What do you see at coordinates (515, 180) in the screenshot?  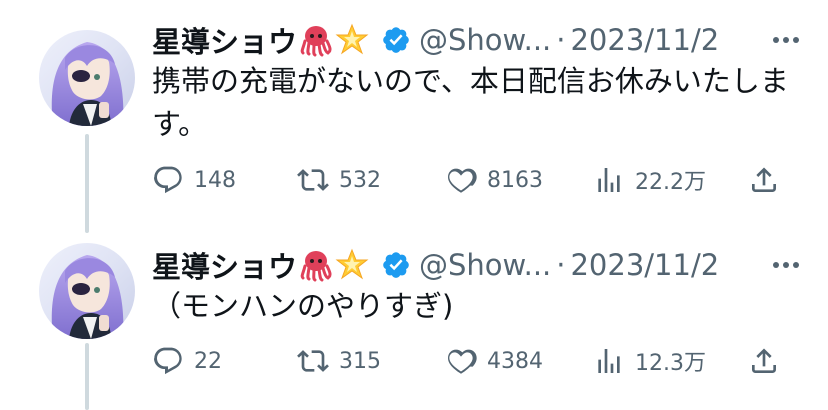 I see `like-count: 8163` at bounding box center [515, 180].